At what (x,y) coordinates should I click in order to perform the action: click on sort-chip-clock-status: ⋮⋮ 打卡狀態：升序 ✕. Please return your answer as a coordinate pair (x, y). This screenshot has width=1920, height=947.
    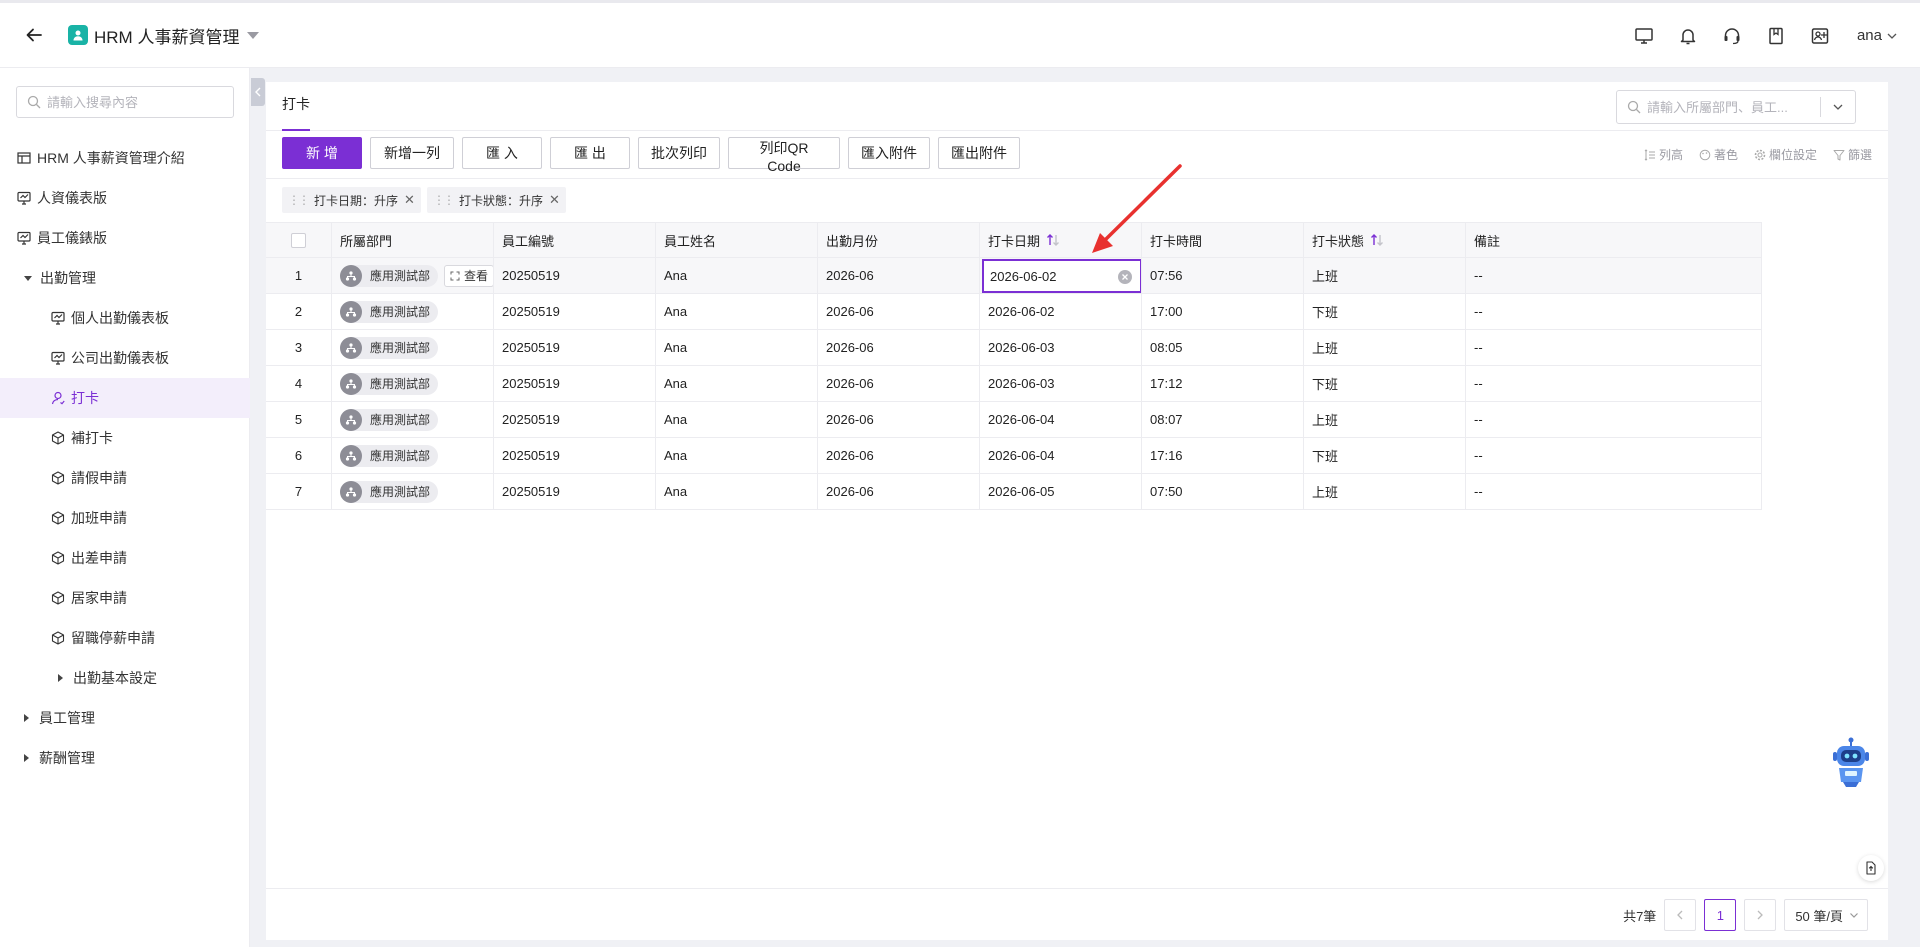
    Looking at the image, I should click on (496, 200).